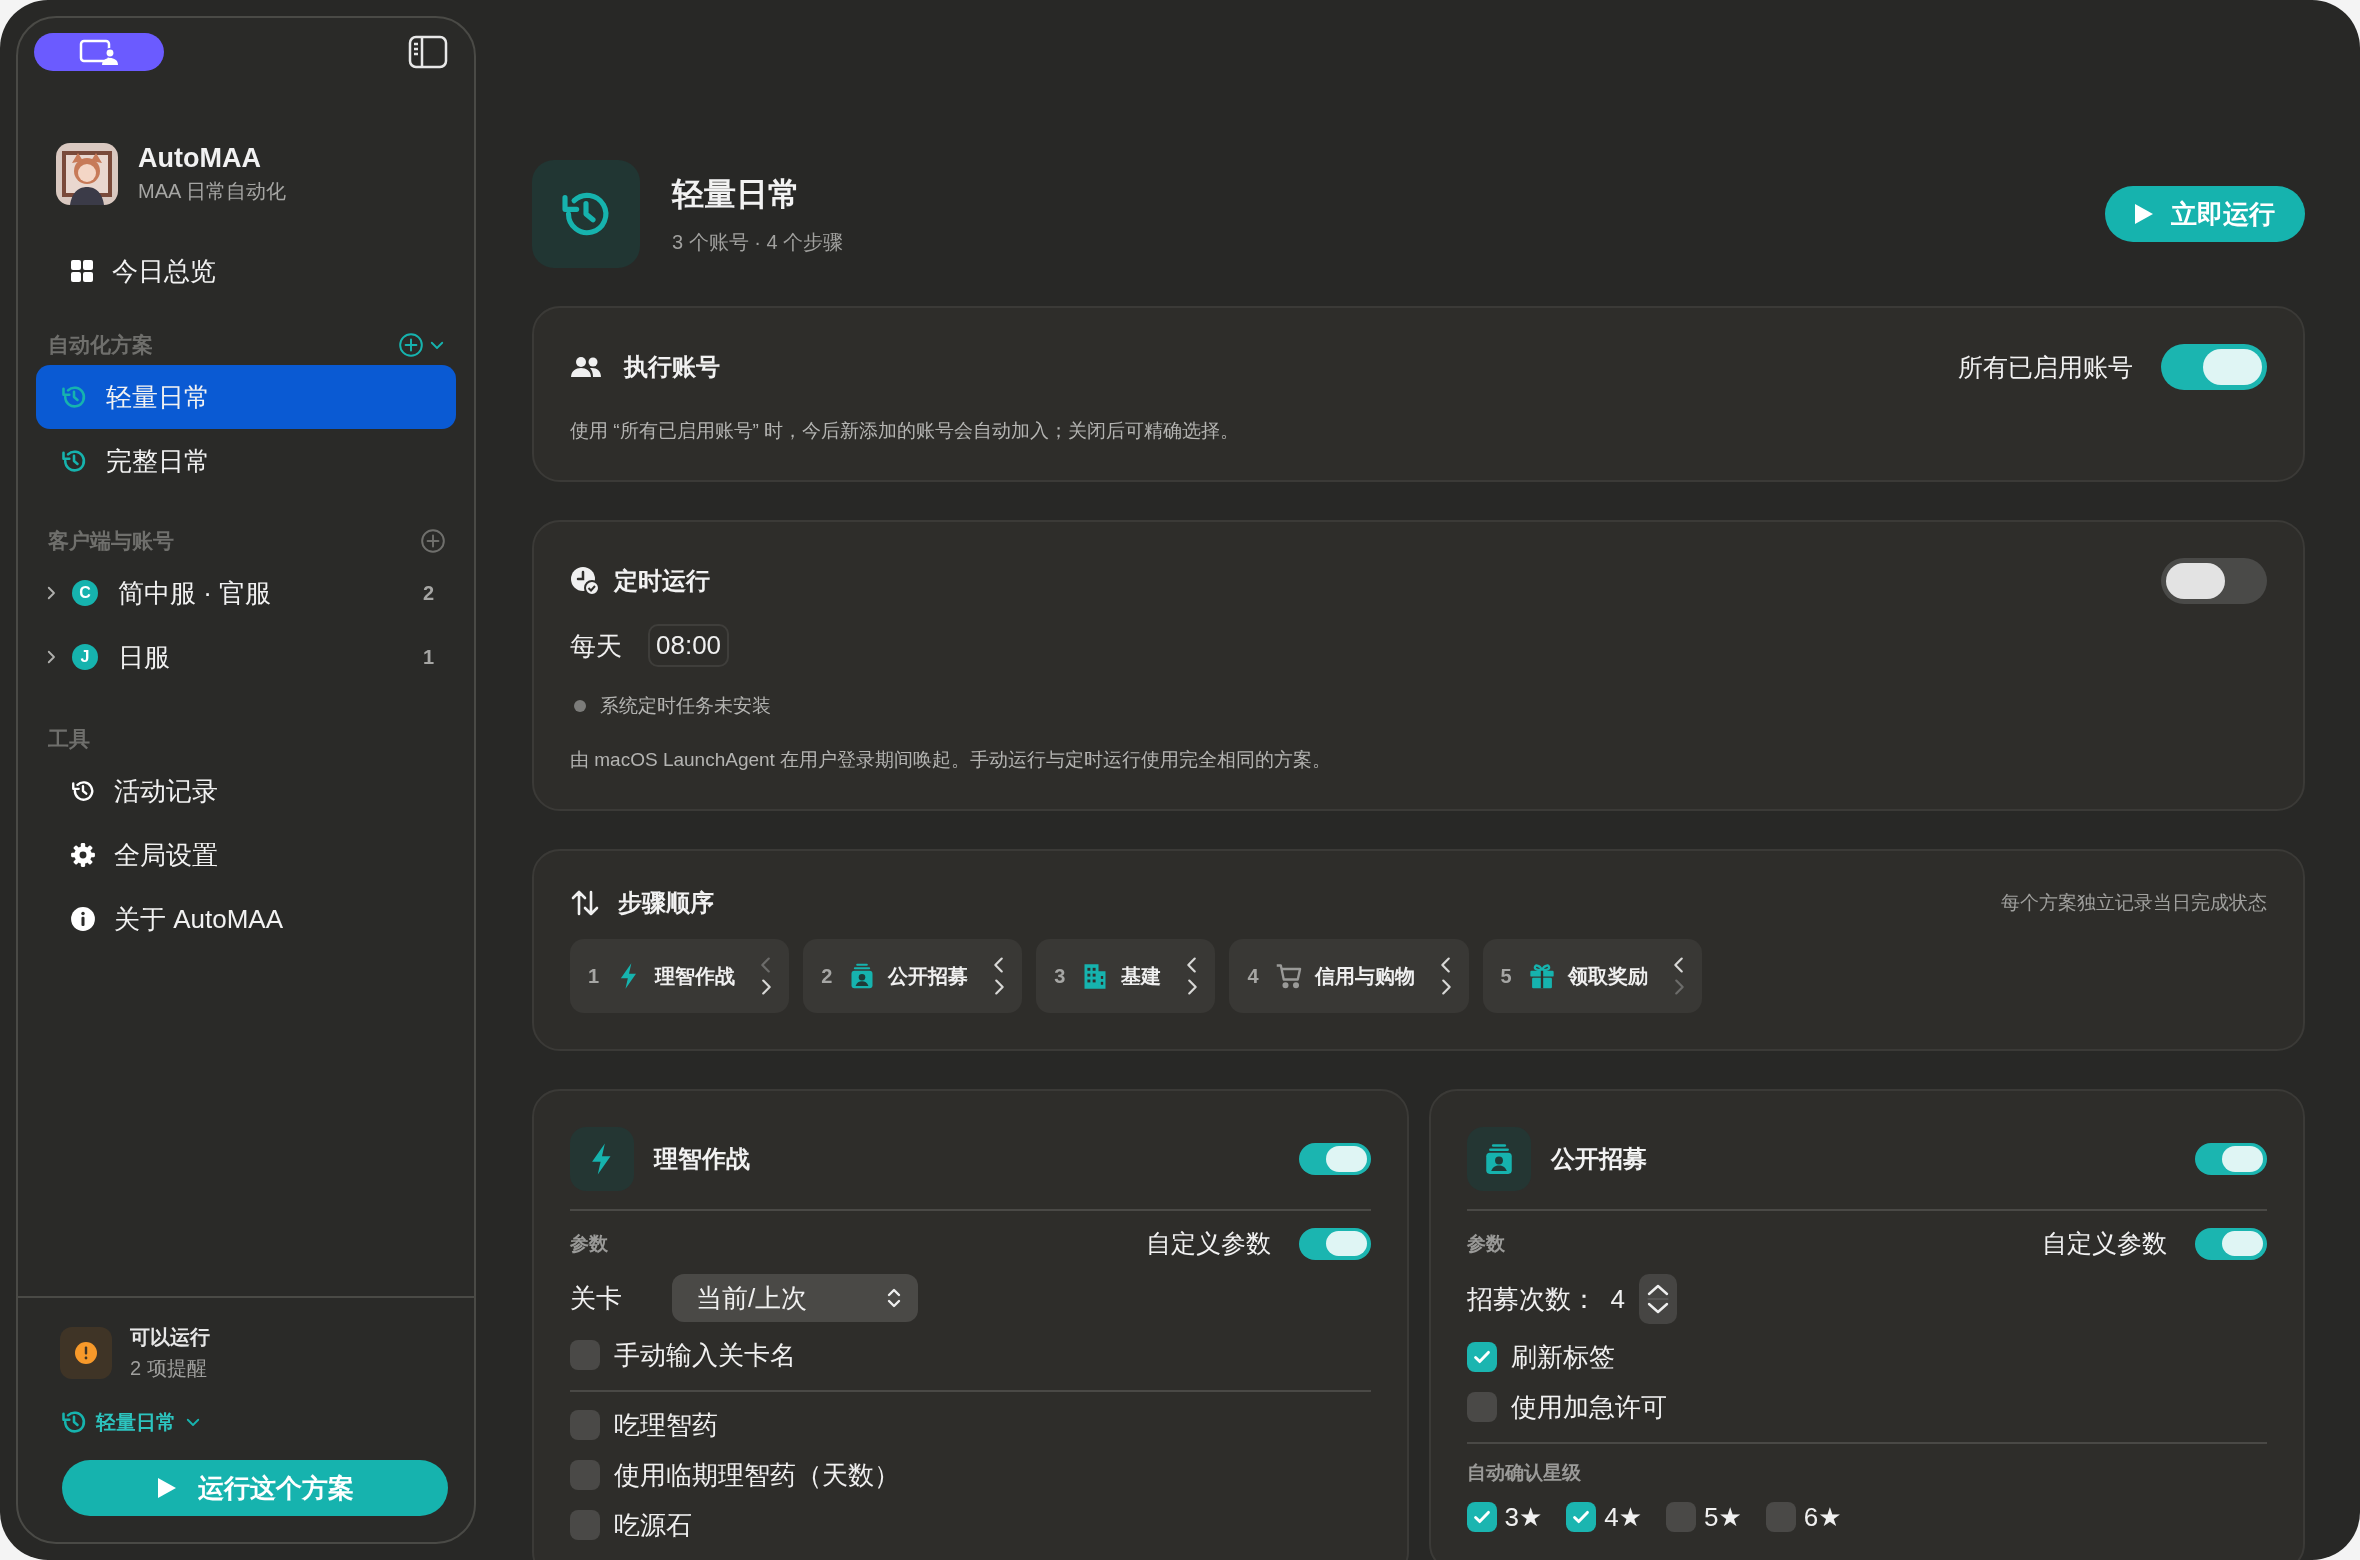 This screenshot has height=1560, width=2360. What do you see at coordinates (170, 1337) in the screenshot?
I see `status-title: 可以运行` at bounding box center [170, 1337].